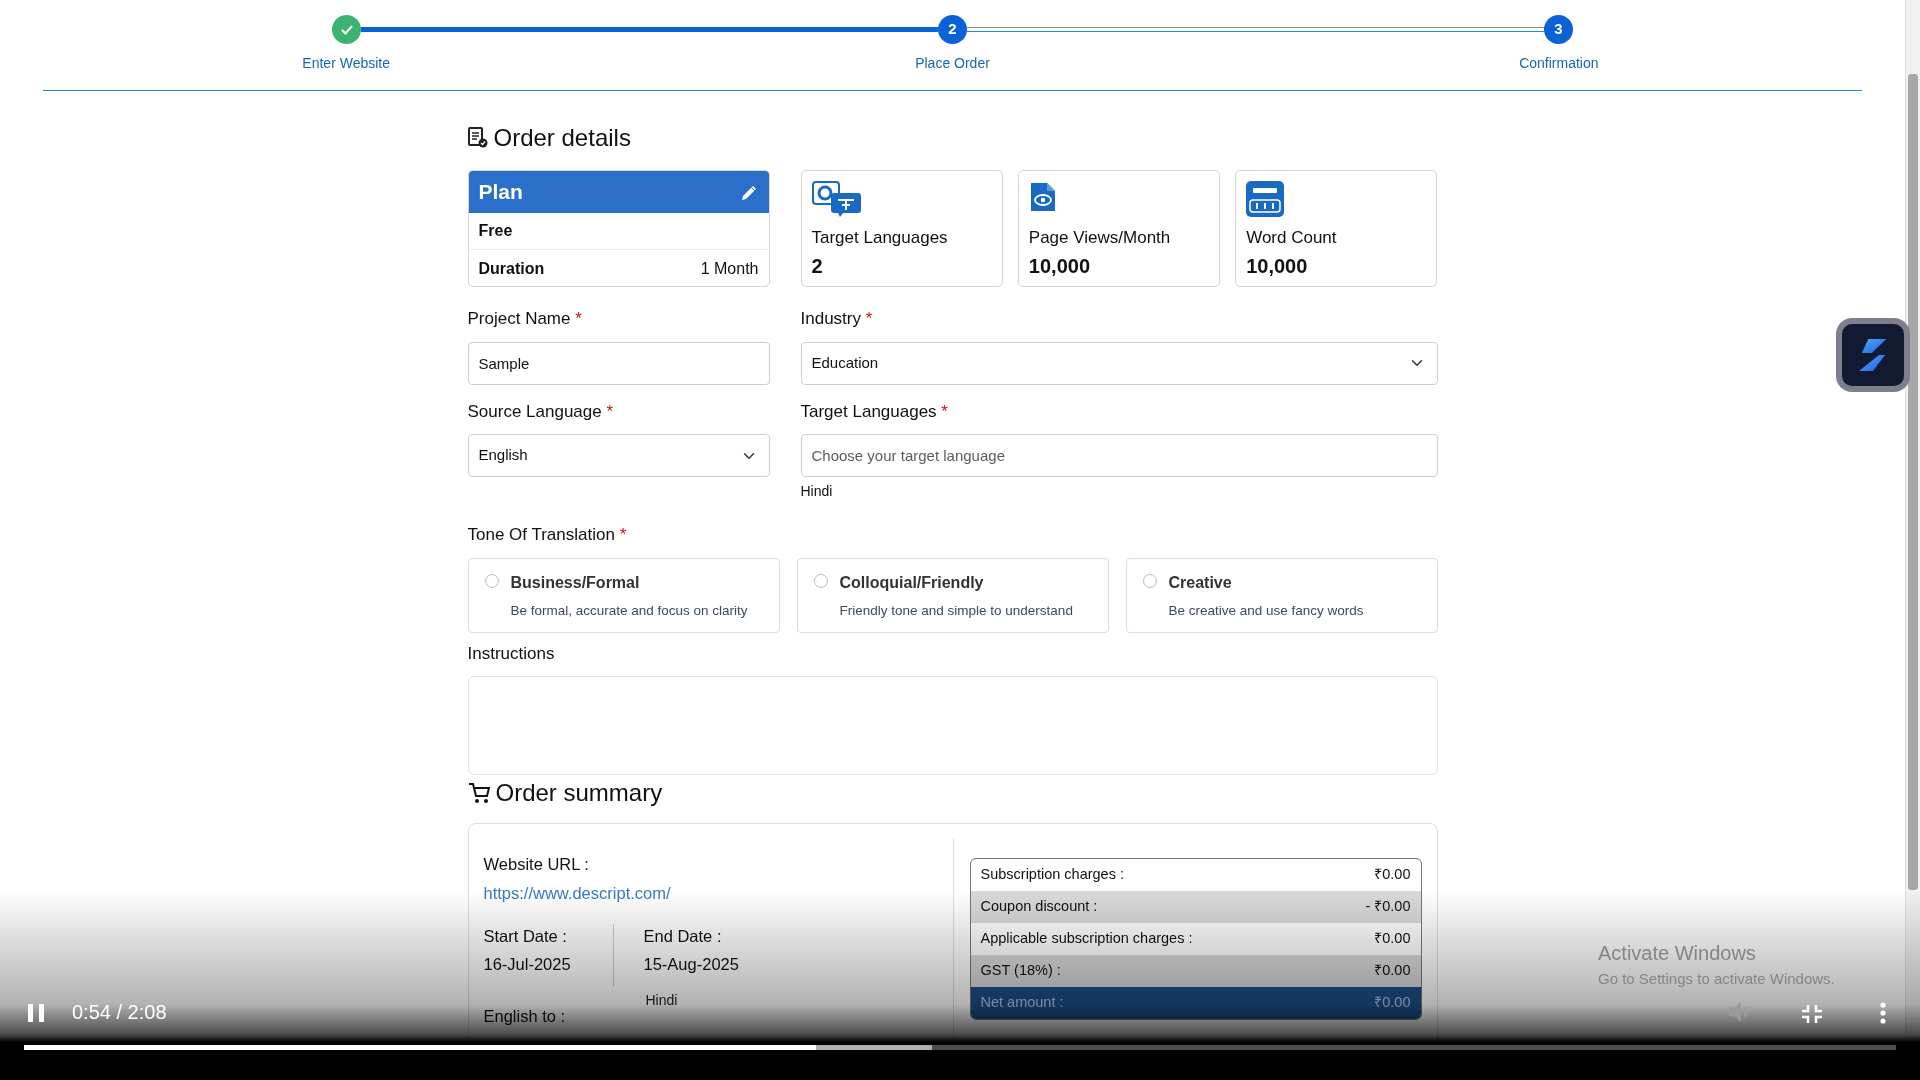 This screenshot has width=1920, height=1080. I want to click on document-check-icon, so click(477, 138).